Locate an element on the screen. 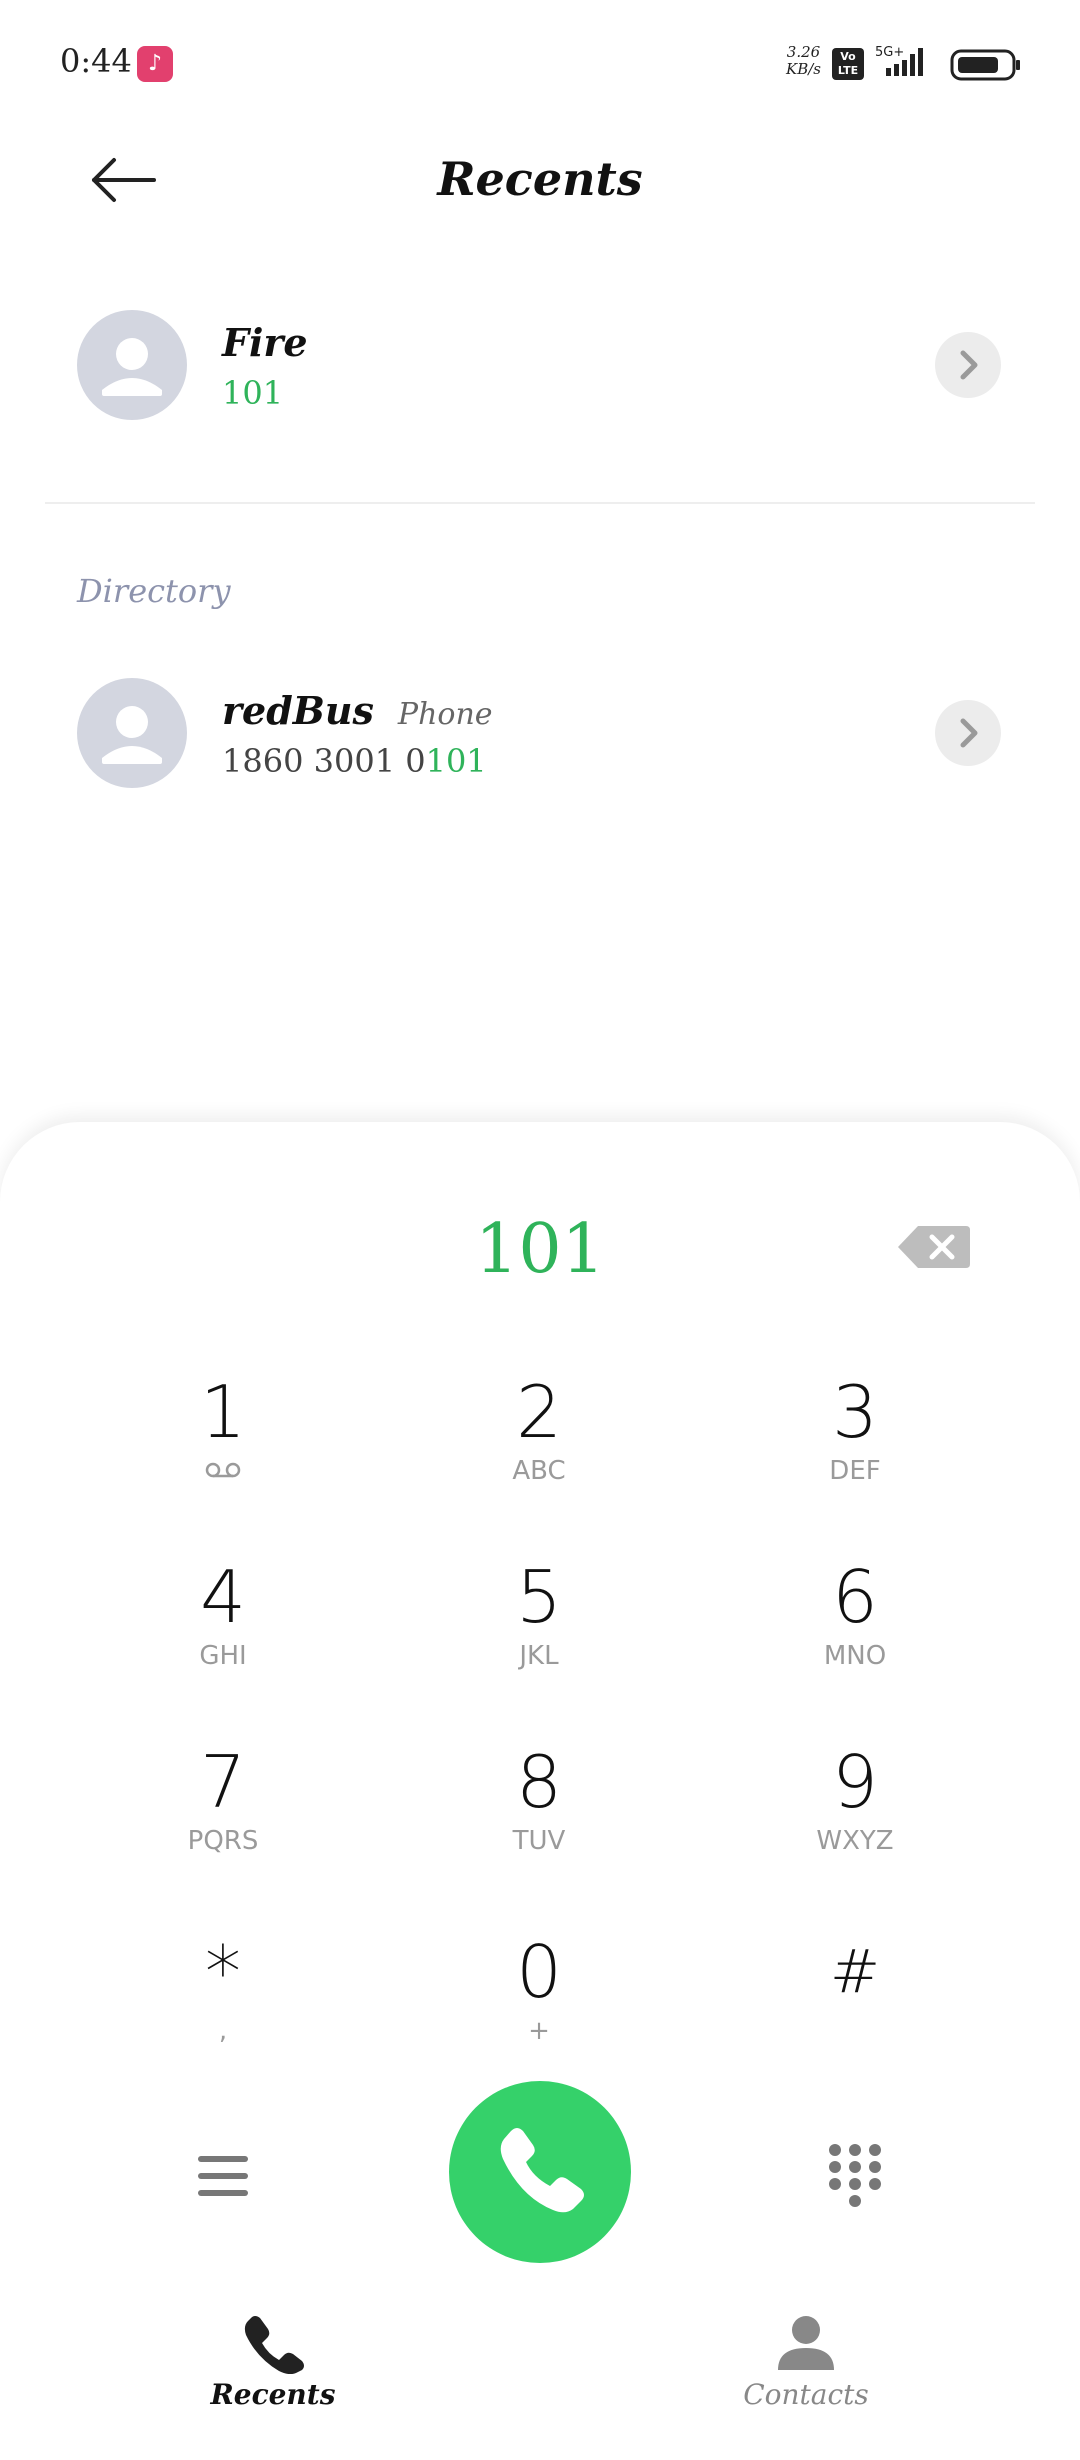 This screenshot has width=1080, height=2460. page-title: Recents is located at coordinates (540, 179).